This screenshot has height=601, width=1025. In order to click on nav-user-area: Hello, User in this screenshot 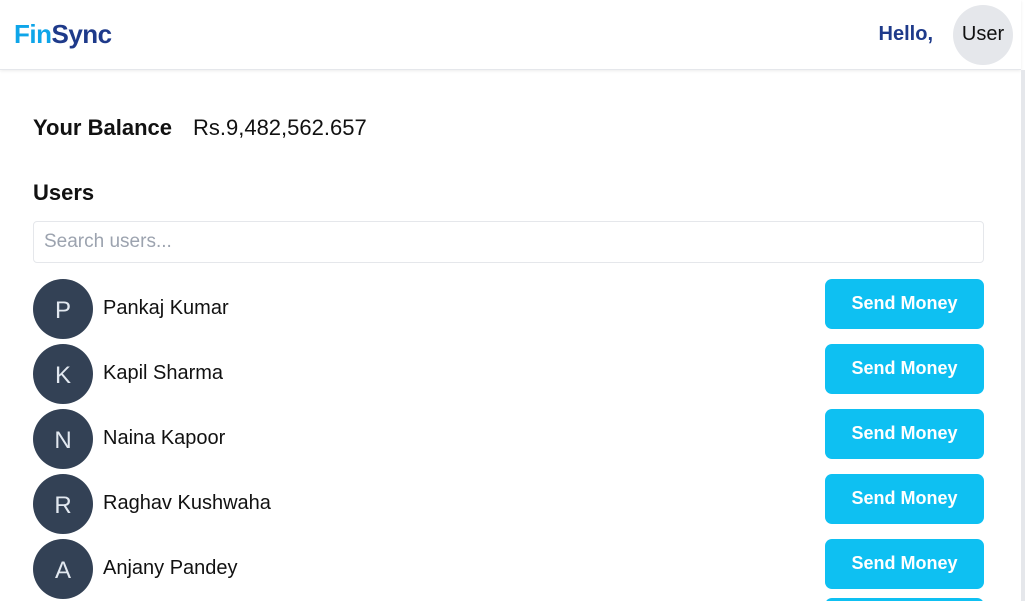, I will do `click(945, 34)`.